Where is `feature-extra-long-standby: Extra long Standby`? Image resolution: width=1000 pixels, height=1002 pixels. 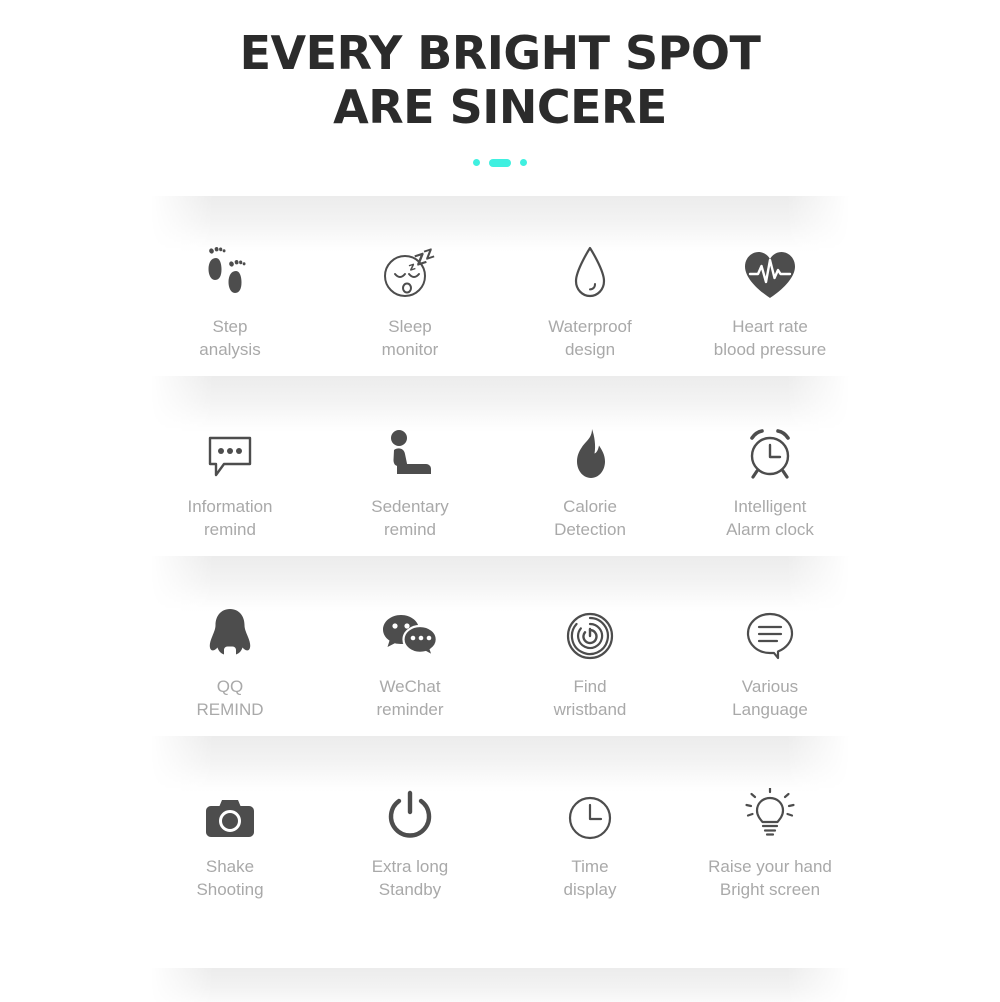
feature-extra-long-standby: Extra long Standby is located at coordinates (410, 818).